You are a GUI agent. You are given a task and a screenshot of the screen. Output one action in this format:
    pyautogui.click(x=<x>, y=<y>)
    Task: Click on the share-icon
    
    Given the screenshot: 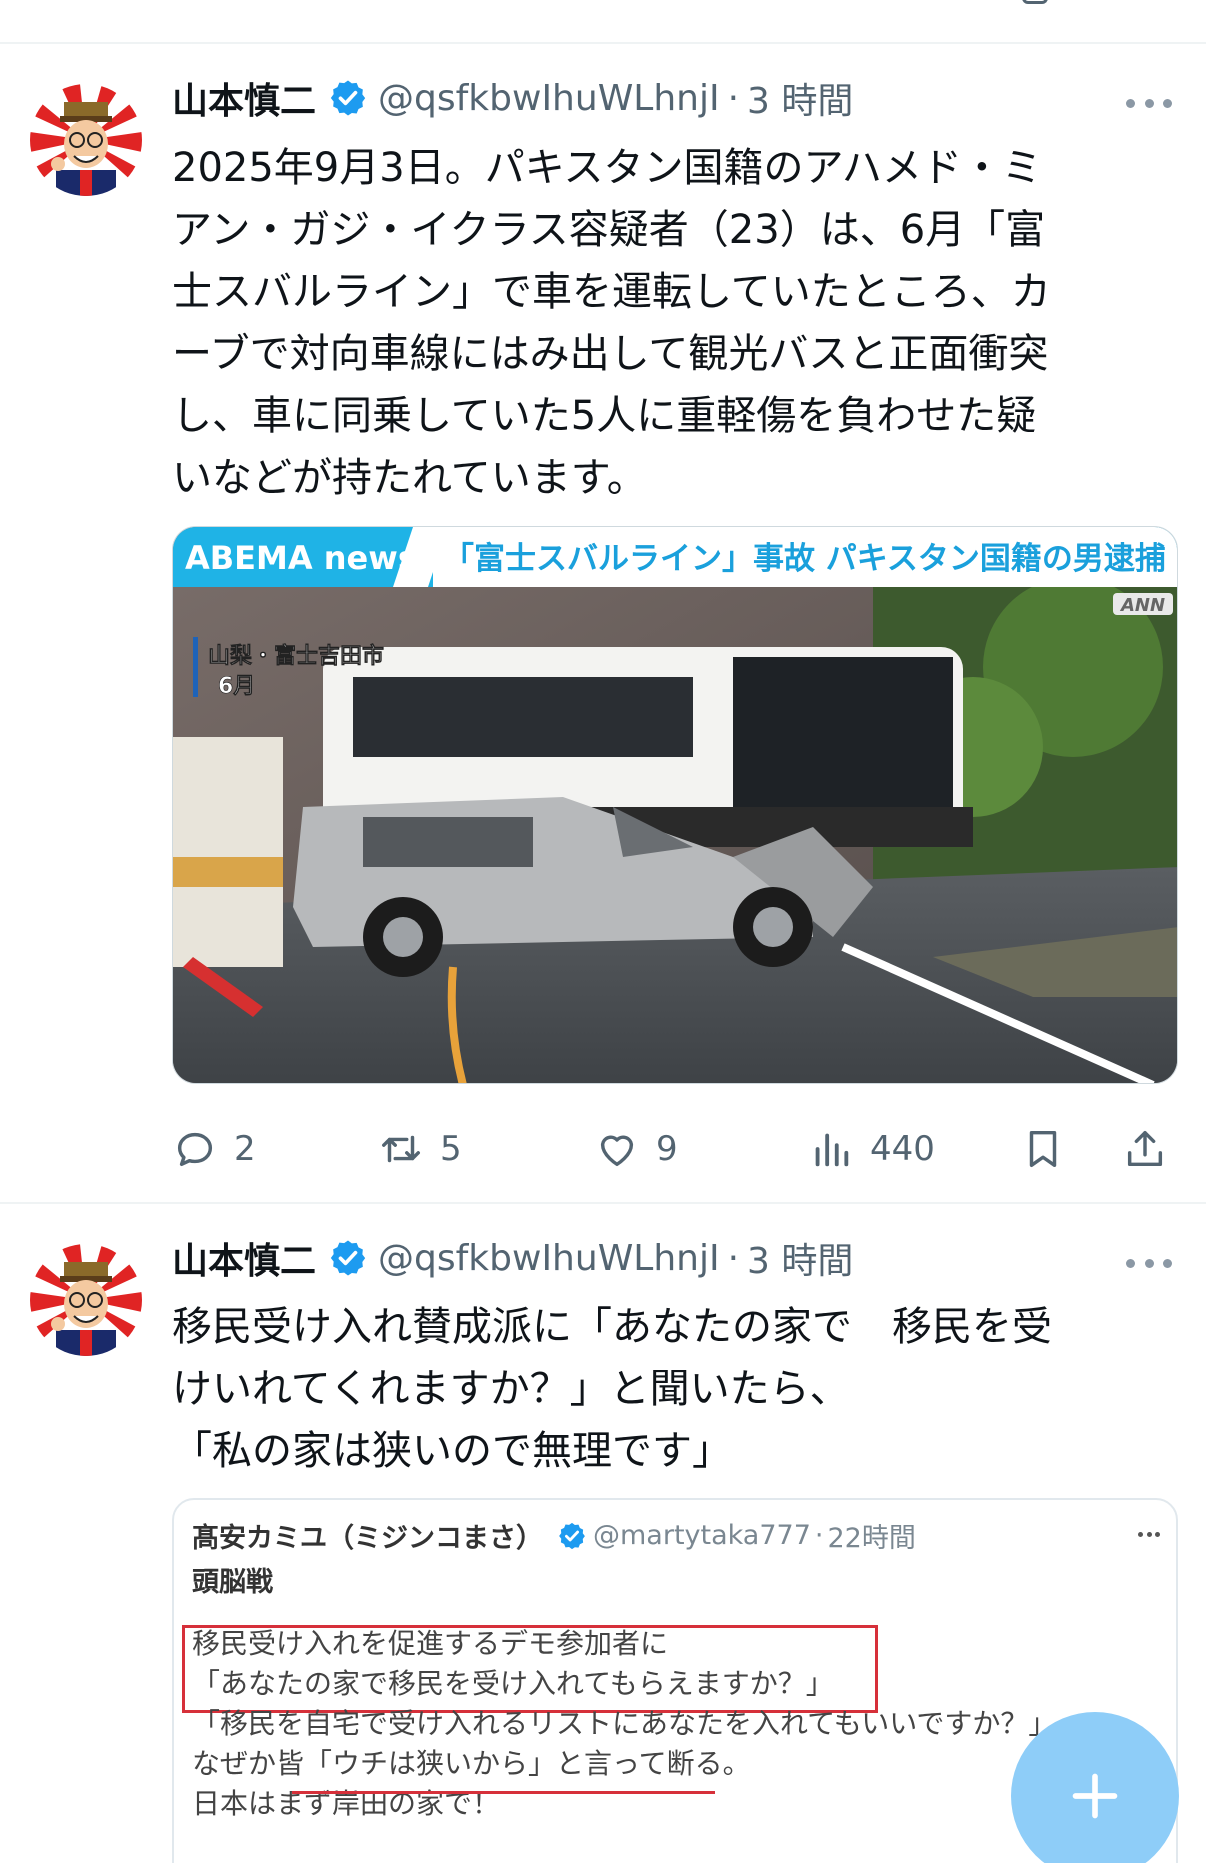 What is the action you would take?
    pyautogui.click(x=1145, y=1148)
    